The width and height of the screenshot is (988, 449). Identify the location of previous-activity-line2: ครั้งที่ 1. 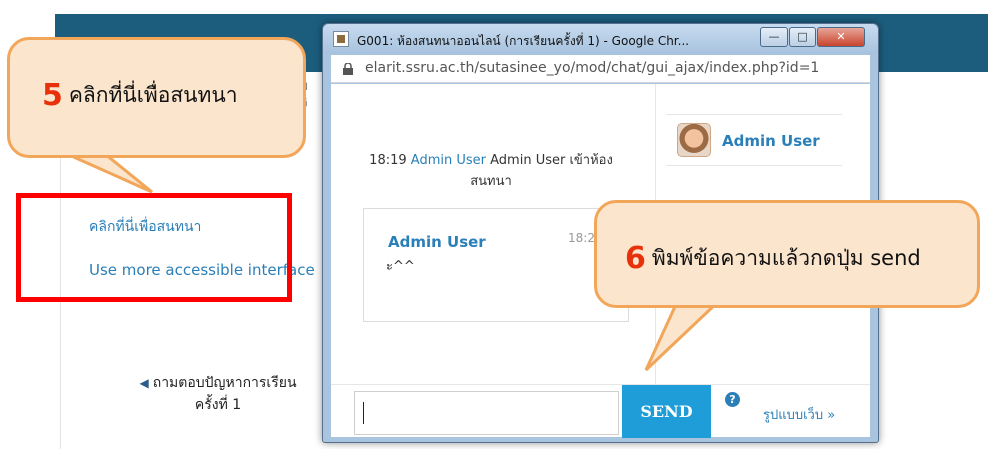
(218, 405).